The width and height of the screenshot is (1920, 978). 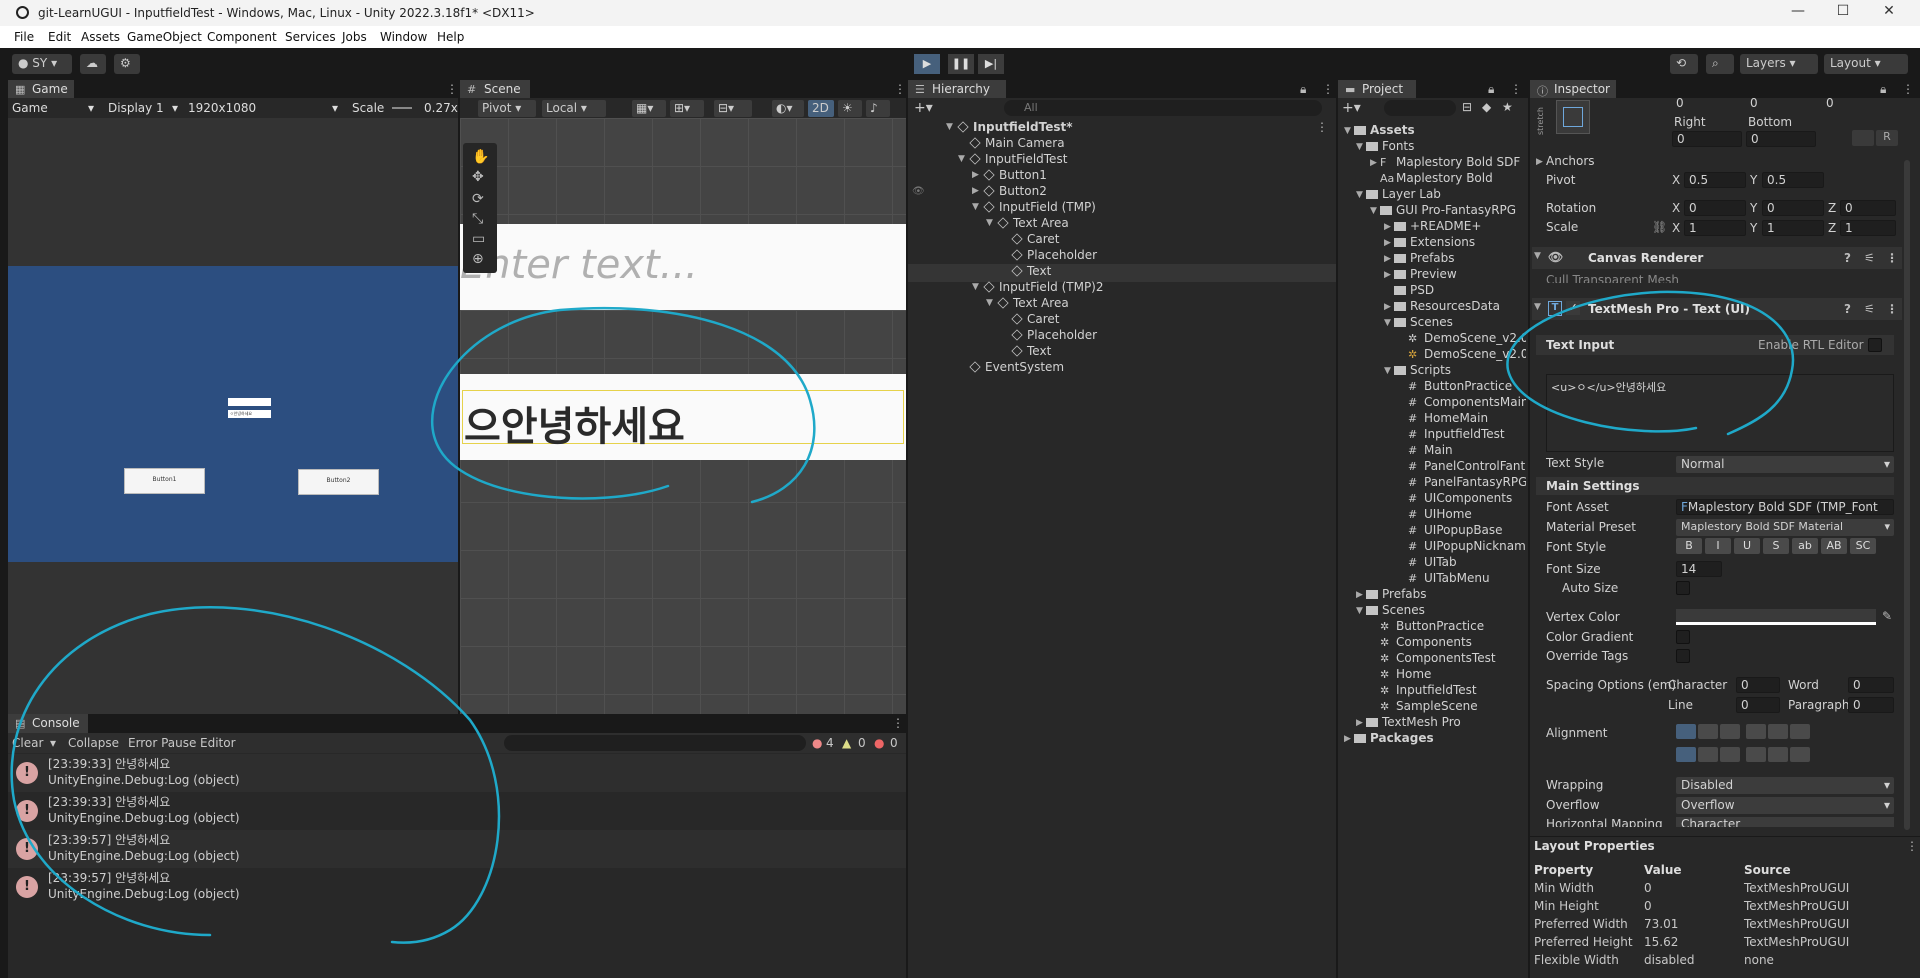 What do you see at coordinates (1785, 785) in the screenshot?
I see `wrapping-dropdown: Disabled ▾` at bounding box center [1785, 785].